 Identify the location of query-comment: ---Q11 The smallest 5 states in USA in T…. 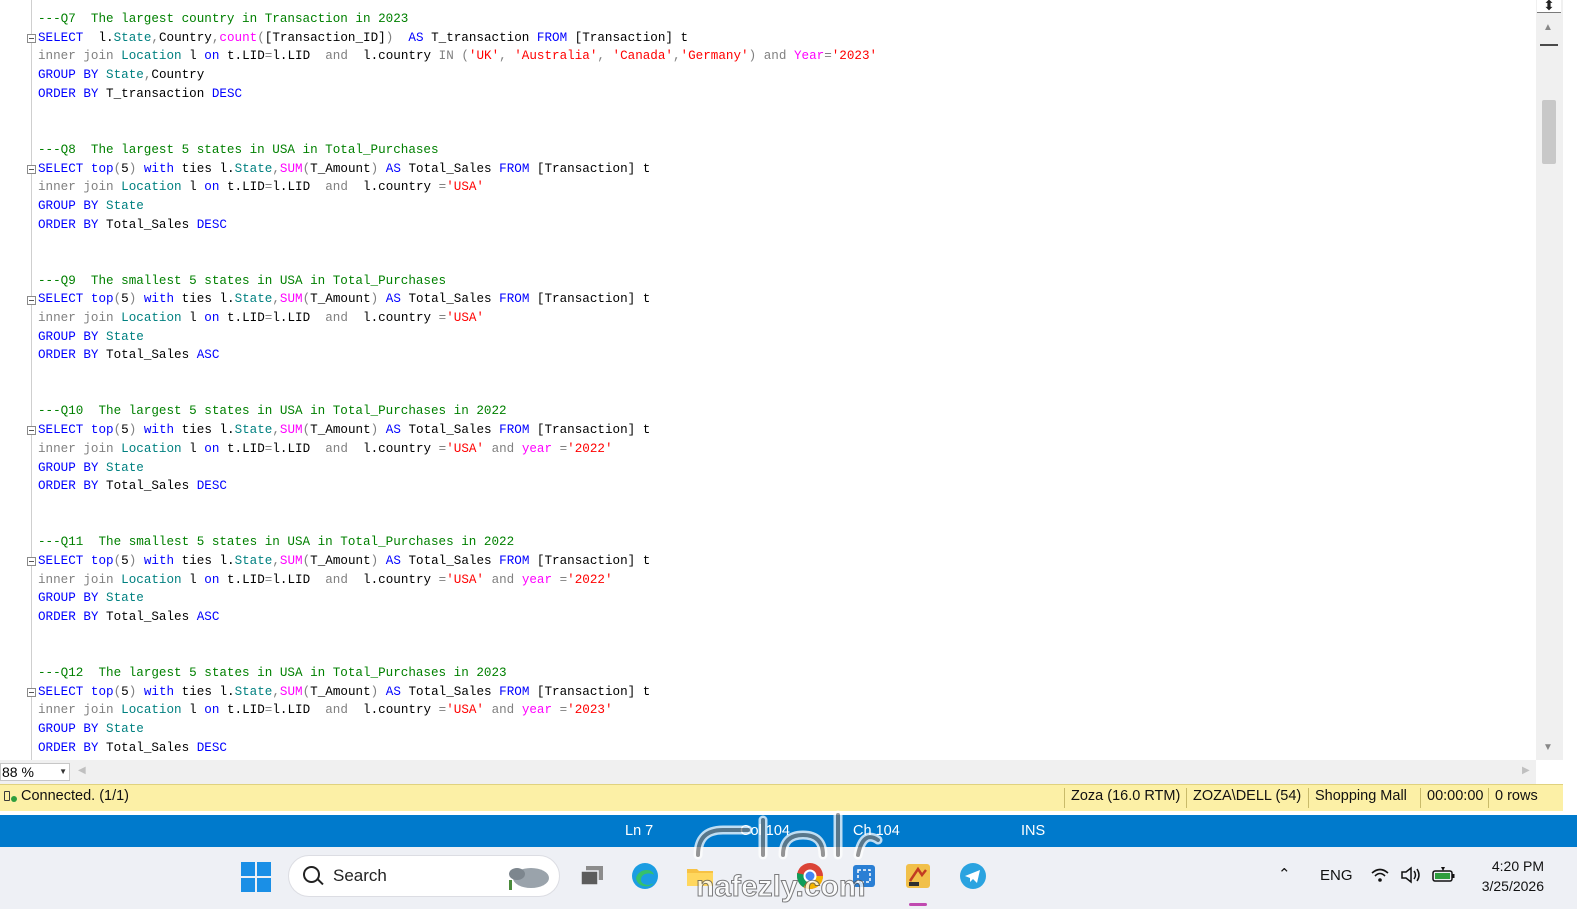
(276, 542).